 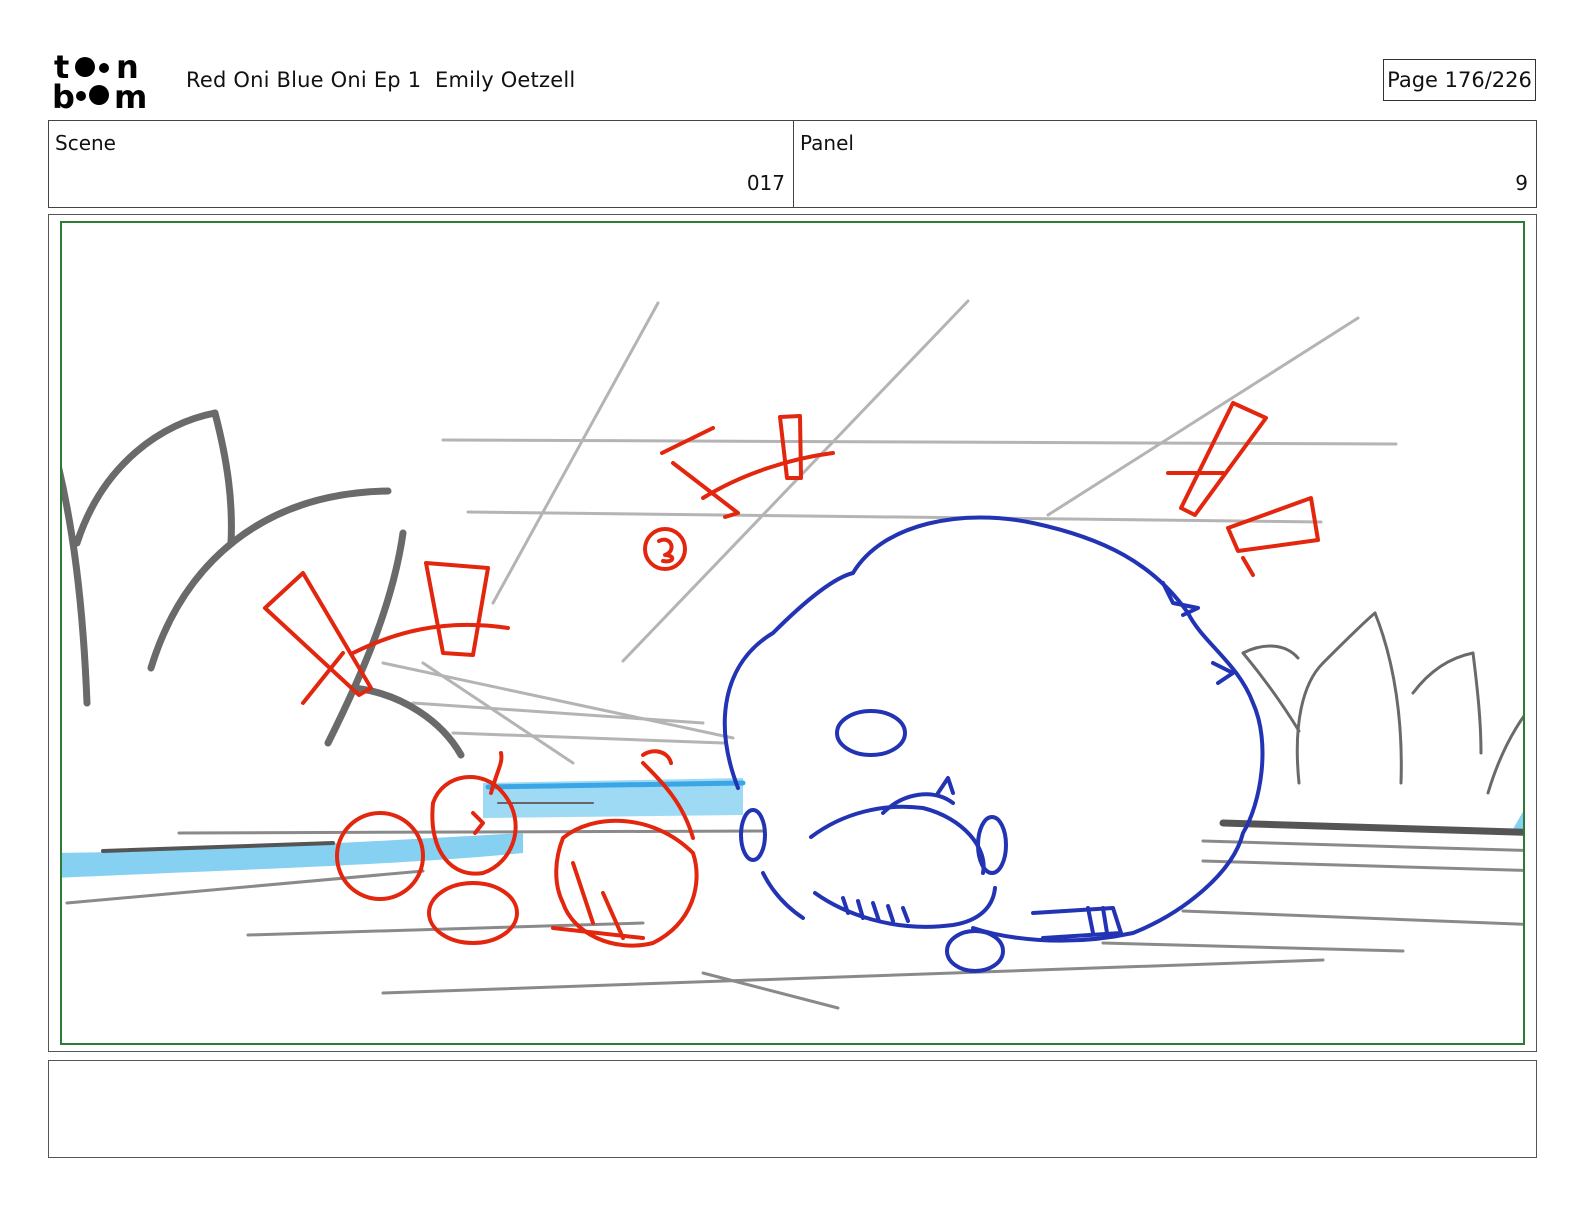 I want to click on left-bushes, so click(x=263, y=584).